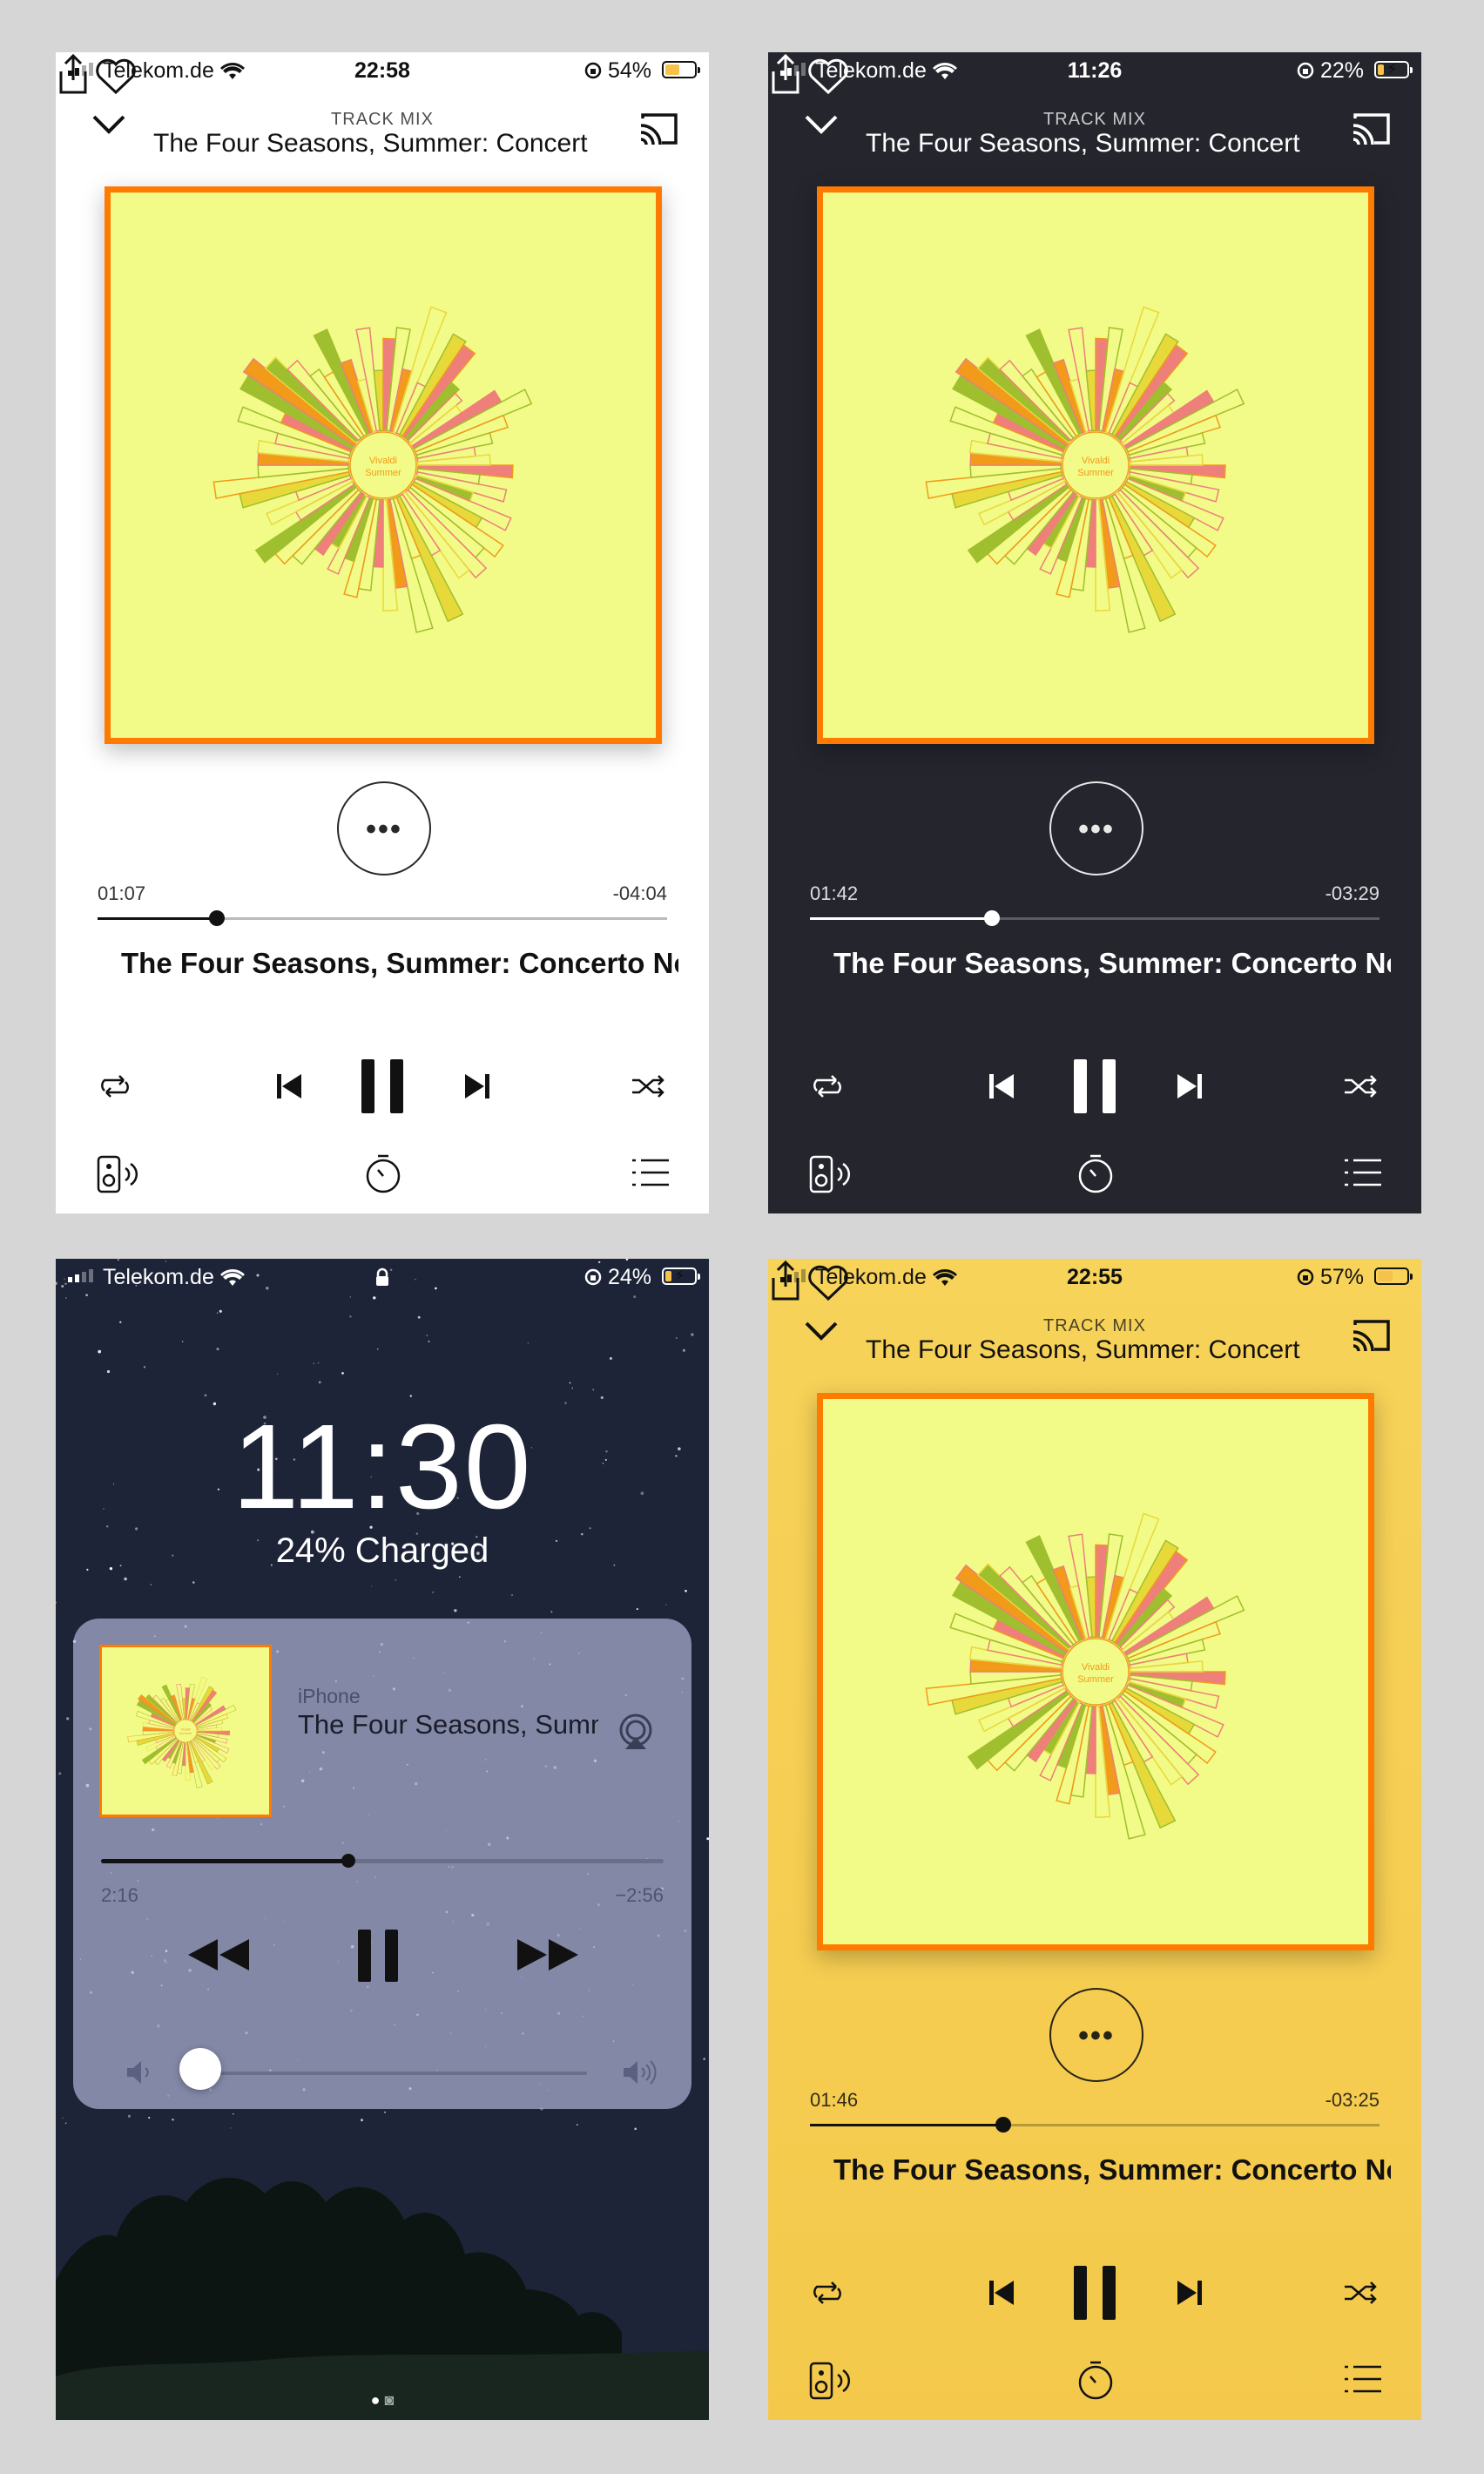  What do you see at coordinates (1094, 893) in the screenshot?
I see `progress-times: 01:42 -03:29` at bounding box center [1094, 893].